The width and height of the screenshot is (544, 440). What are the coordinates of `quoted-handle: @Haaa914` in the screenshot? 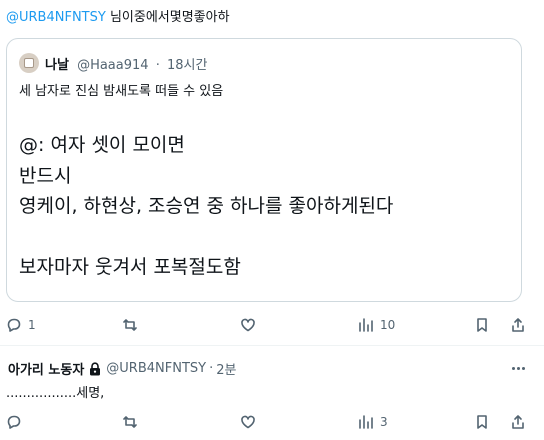 It's located at (113, 65).